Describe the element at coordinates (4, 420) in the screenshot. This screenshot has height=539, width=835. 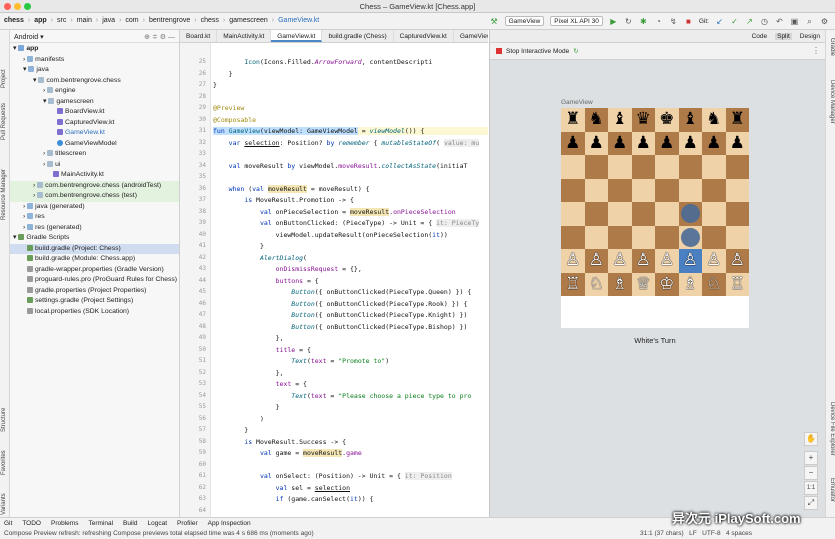
I see `structure-tool-tab: Structure` at that location.